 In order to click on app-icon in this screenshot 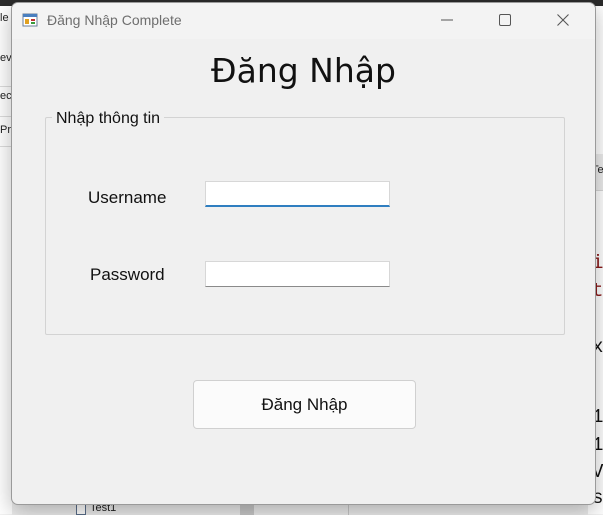, I will do `click(30, 20)`.